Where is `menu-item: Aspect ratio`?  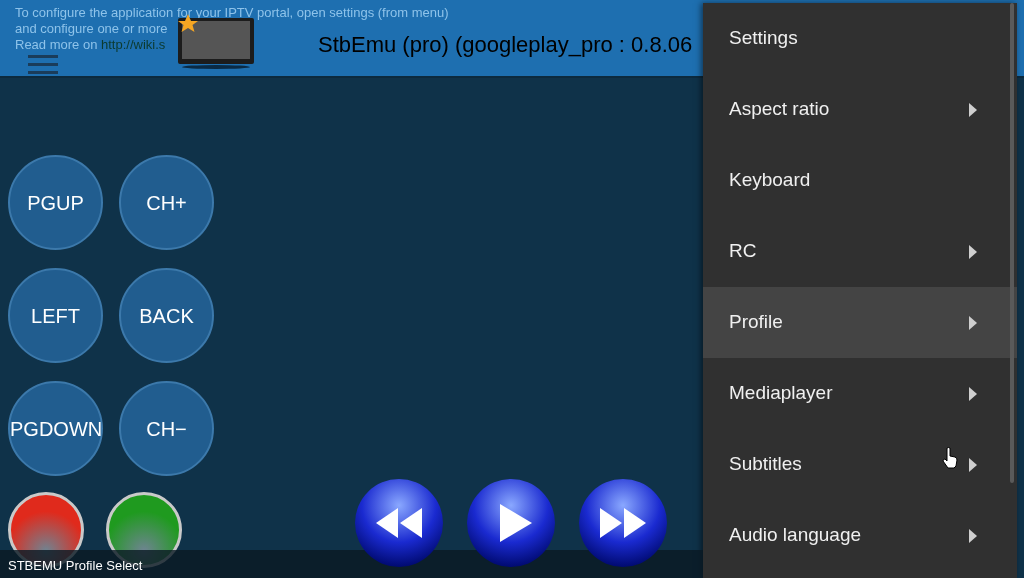 menu-item: Aspect ratio is located at coordinates (860, 109).